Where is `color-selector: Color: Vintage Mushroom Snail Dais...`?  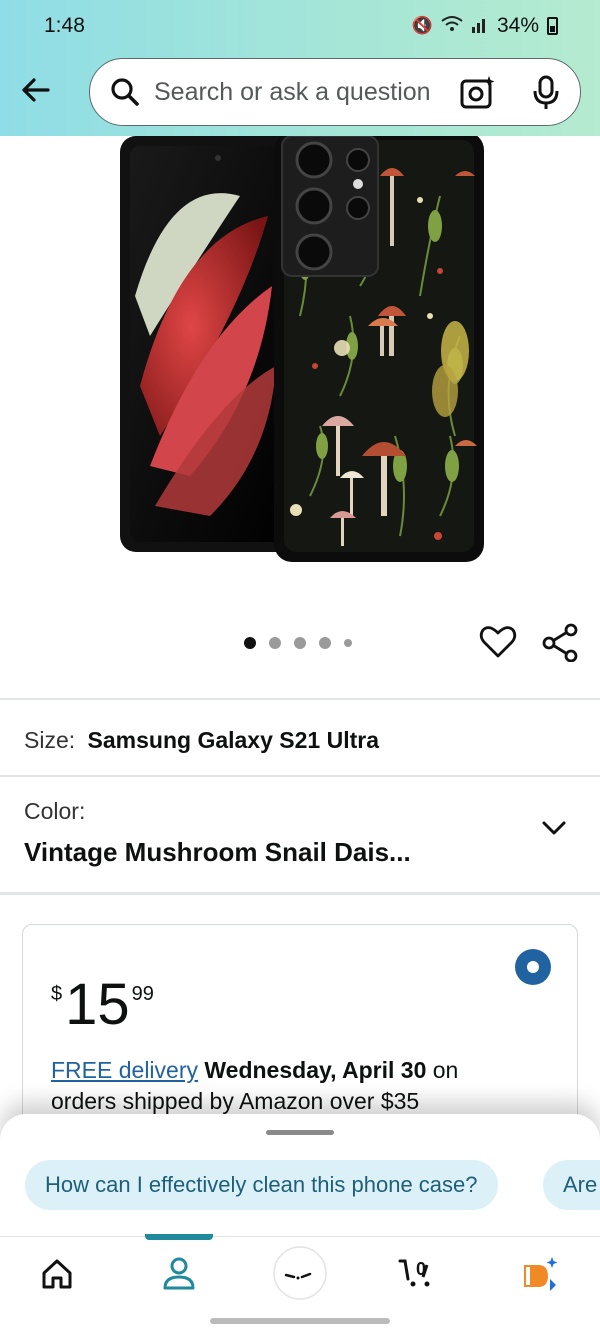
color-selector: Color: Vintage Mushroom Snail Dais... is located at coordinates (217, 833).